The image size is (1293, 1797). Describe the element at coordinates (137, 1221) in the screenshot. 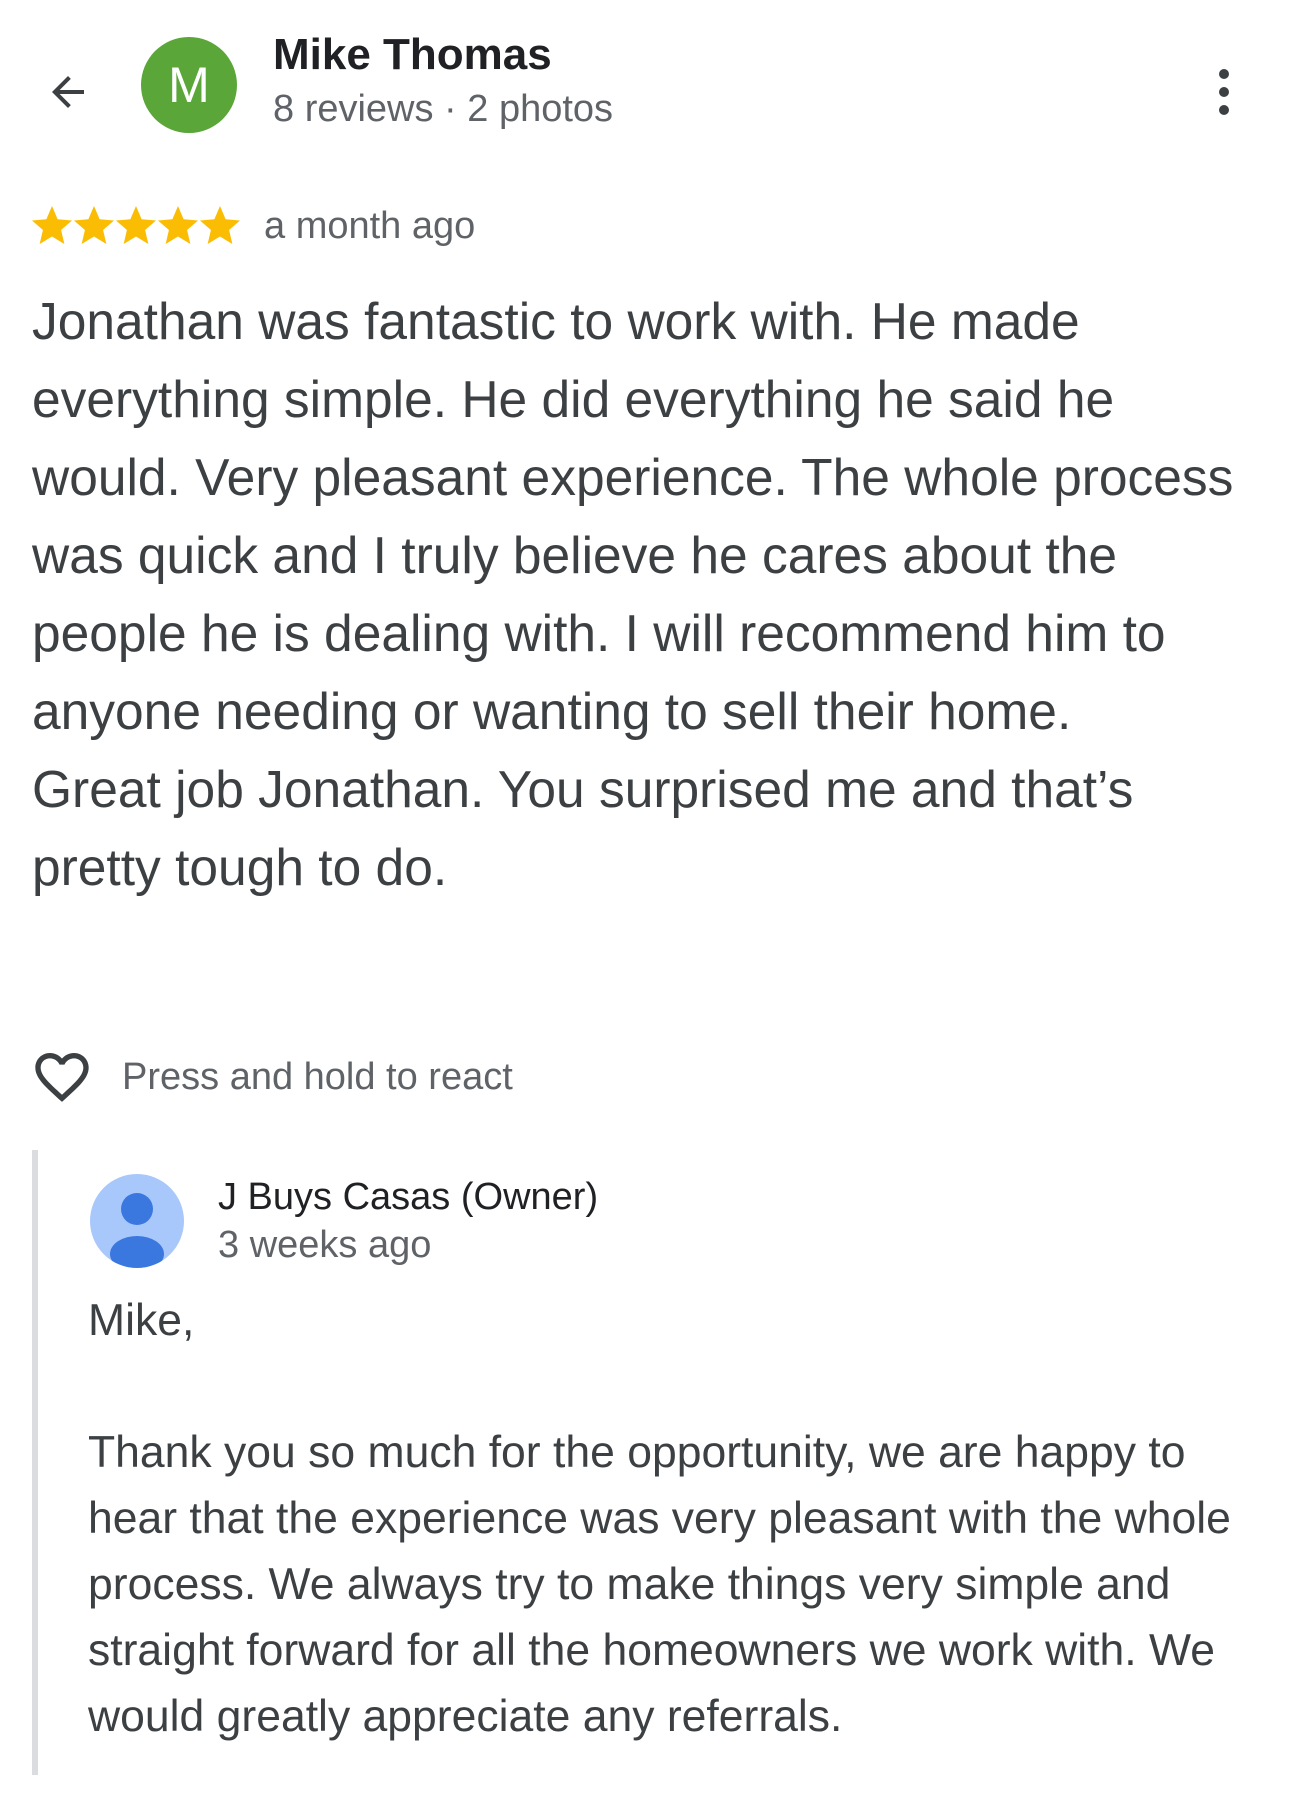

I see `person-avatar-icon` at that location.